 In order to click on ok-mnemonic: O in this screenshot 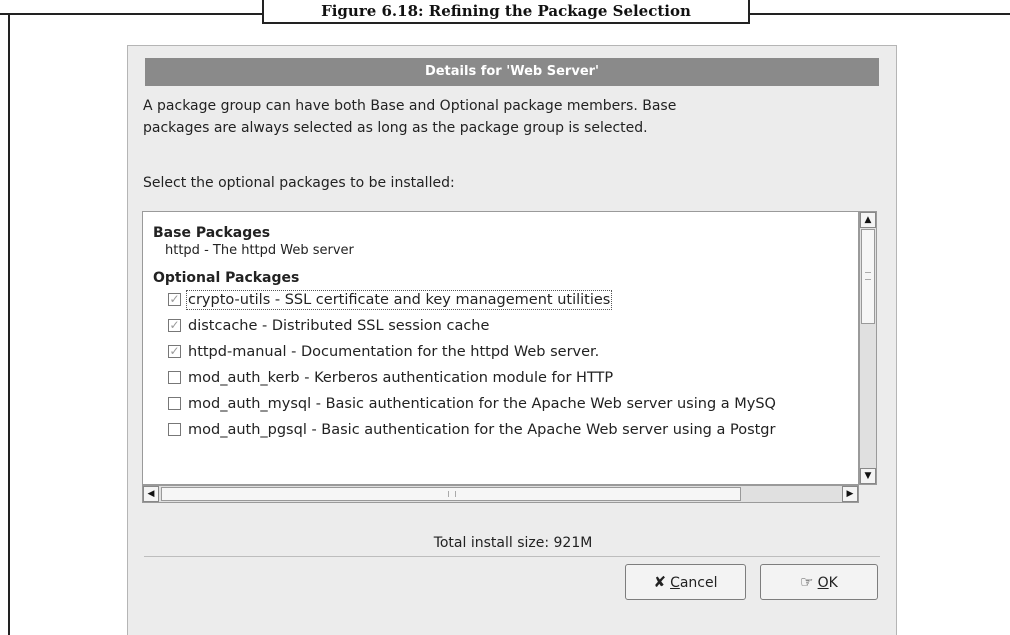, I will do `click(823, 583)`.